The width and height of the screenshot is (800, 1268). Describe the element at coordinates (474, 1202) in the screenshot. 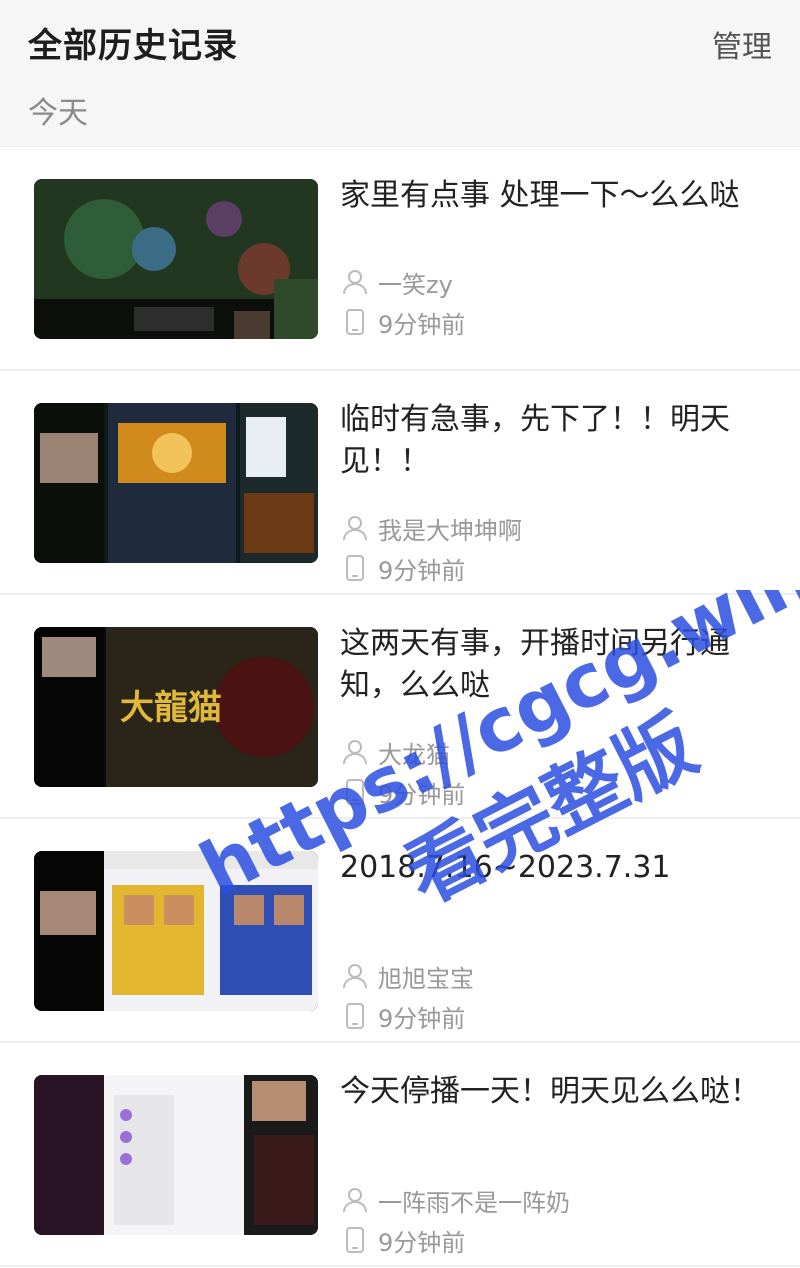

I see `streamer-name: 一阵雨不是一阵奶` at that location.